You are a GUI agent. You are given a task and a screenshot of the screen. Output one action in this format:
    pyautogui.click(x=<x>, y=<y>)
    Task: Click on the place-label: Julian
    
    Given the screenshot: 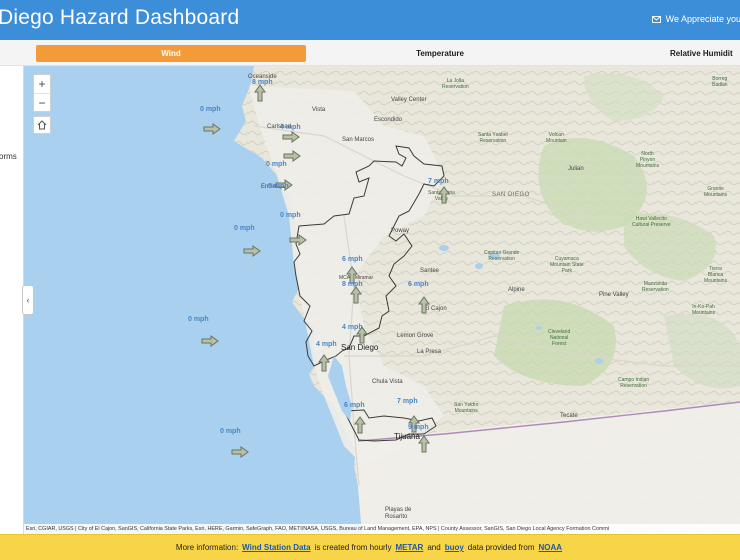 What is the action you would take?
    pyautogui.click(x=576, y=169)
    